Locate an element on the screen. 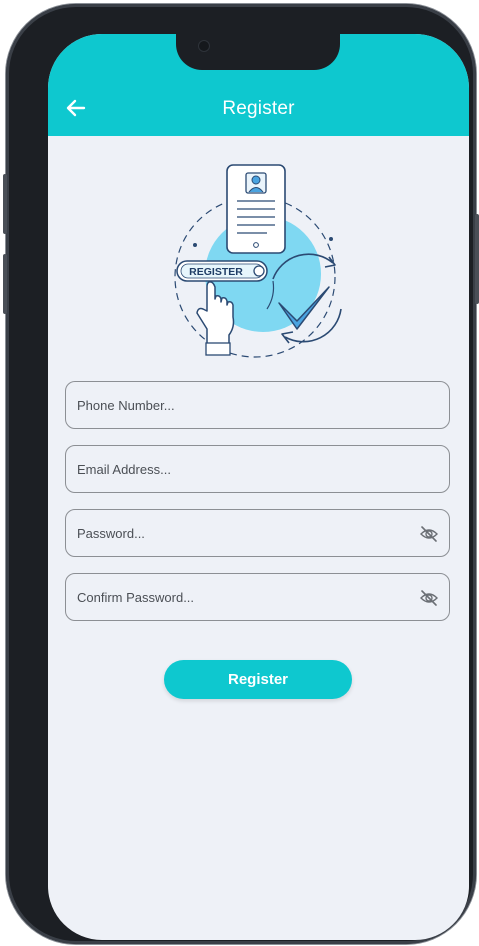 The image size is (479, 946). register-badge-label: REGISTER is located at coordinates (216, 272).